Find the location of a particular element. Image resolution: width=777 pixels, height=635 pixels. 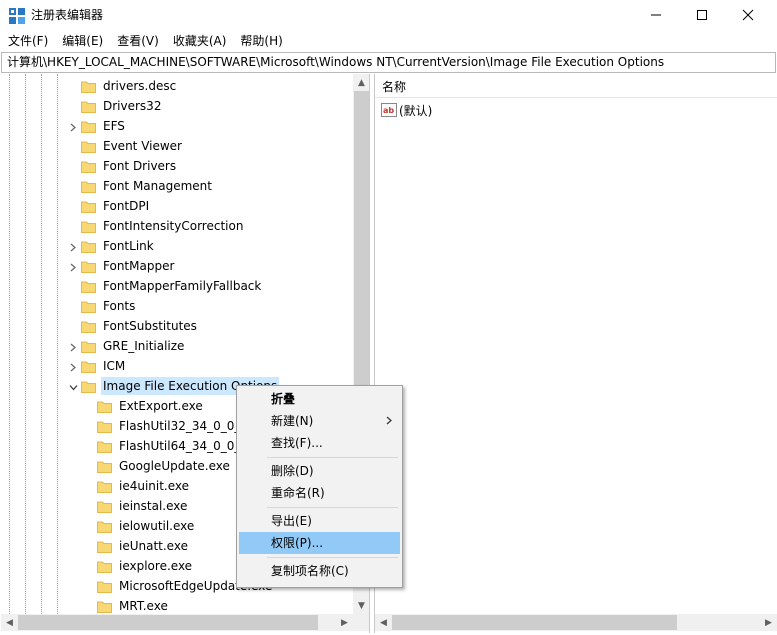

tree-item: EFS is located at coordinates (98, 126).